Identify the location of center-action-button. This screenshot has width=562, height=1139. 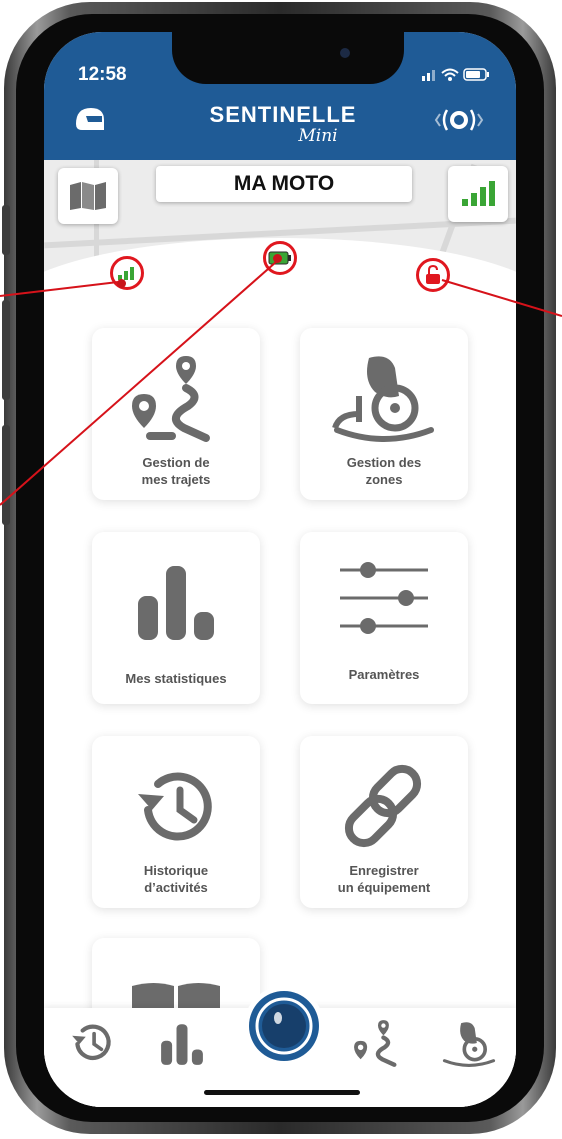
(284, 1026).